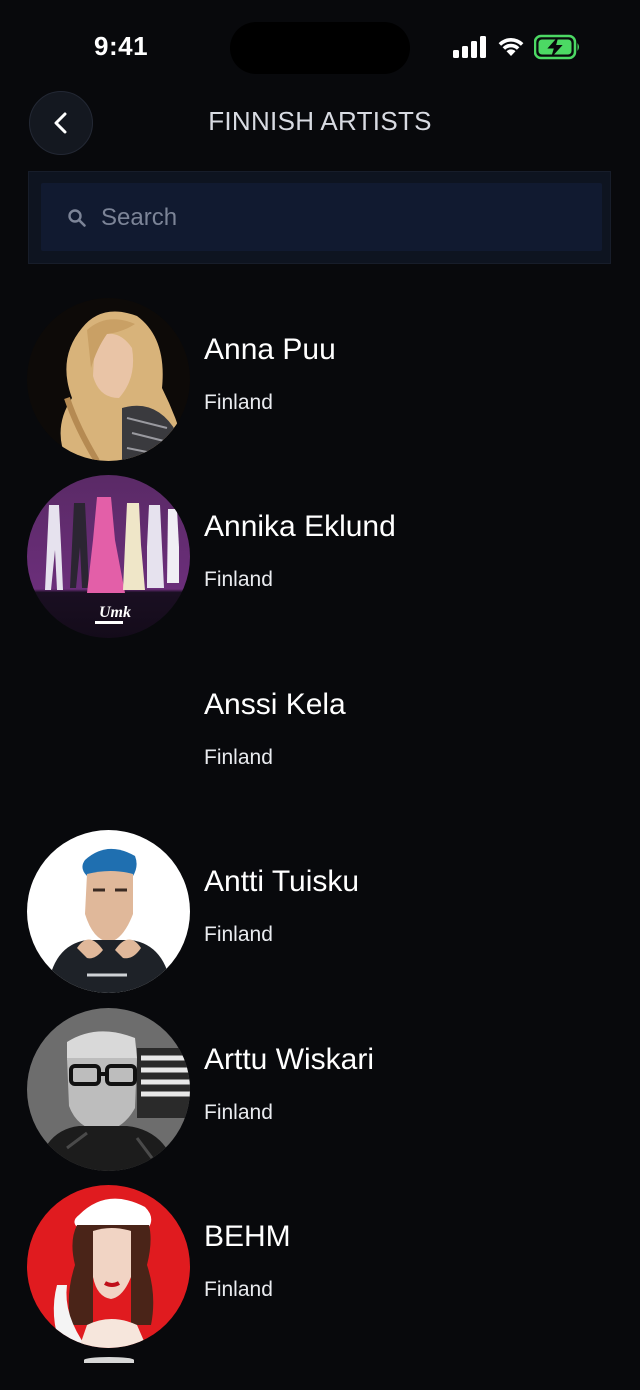 The image size is (640, 1390). Describe the element at coordinates (320, 560) in the screenshot. I see `artist-row-annika-eklund: Umk Annika Eklund Finland` at that location.